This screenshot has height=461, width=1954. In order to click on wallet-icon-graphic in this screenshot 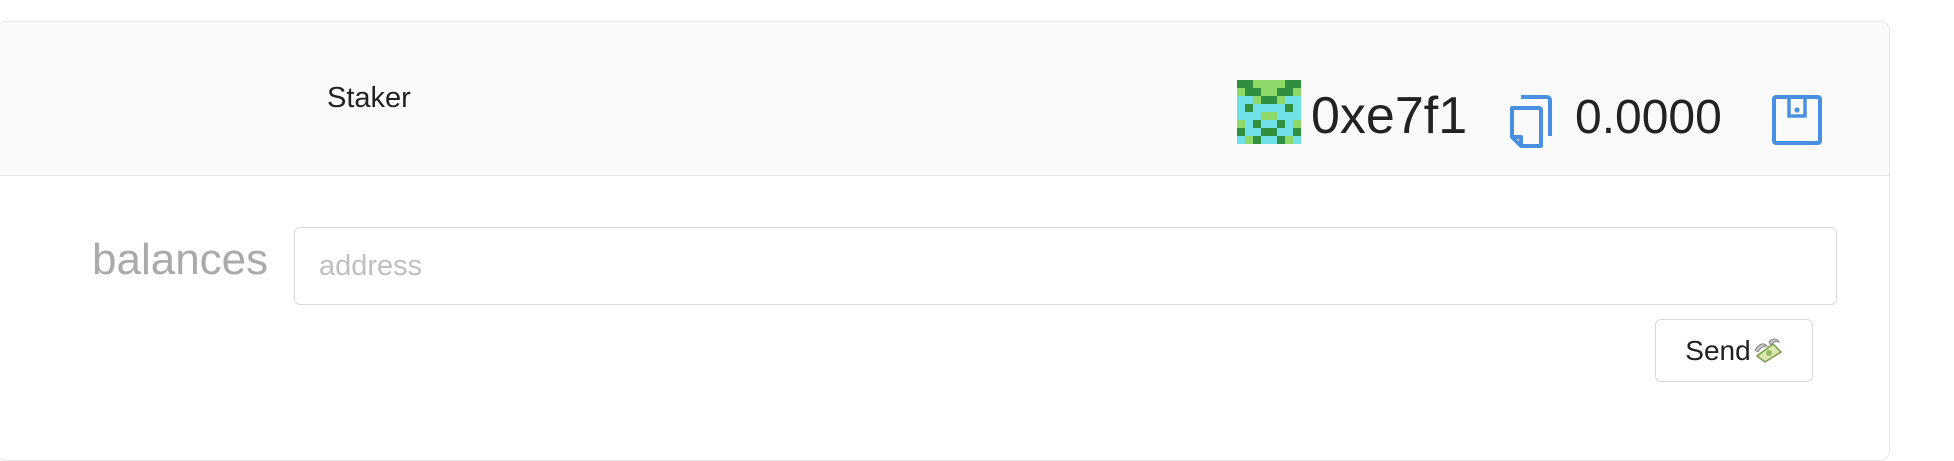, I will do `click(1797, 120)`.